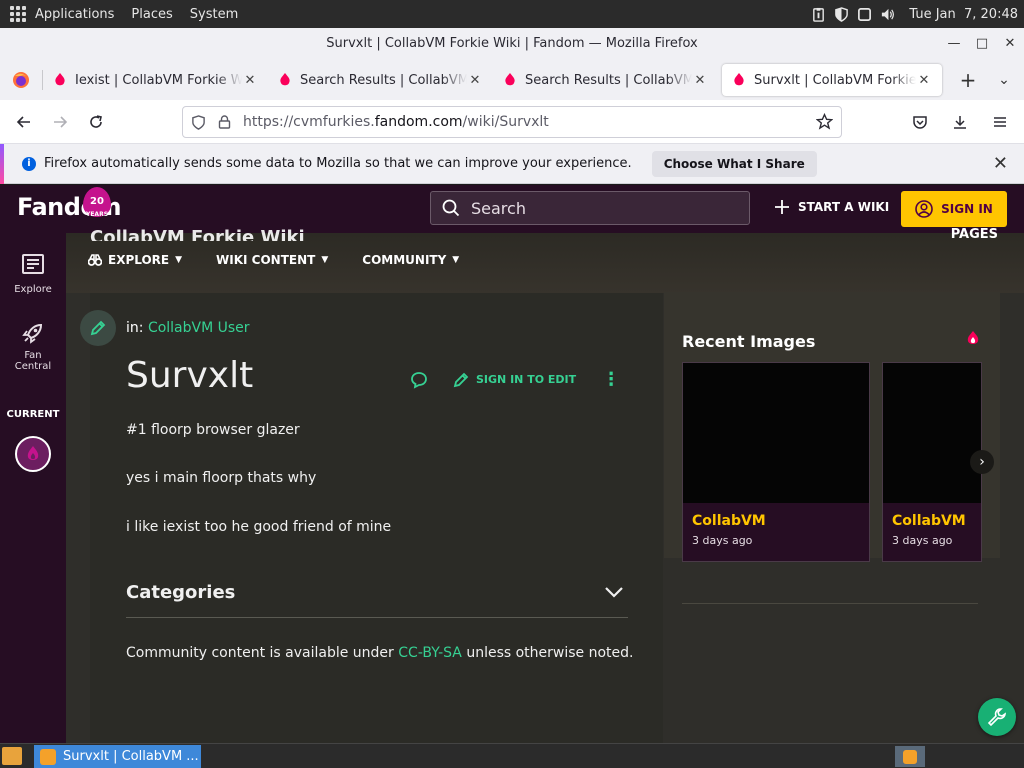 Image resolution: width=1024 pixels, height=768 pixels. I want to click on wiki-nav-menu: EXPLORE ▼ WIKI CONTENT ▼ COMMUNITY ▼, so click(273, 260).